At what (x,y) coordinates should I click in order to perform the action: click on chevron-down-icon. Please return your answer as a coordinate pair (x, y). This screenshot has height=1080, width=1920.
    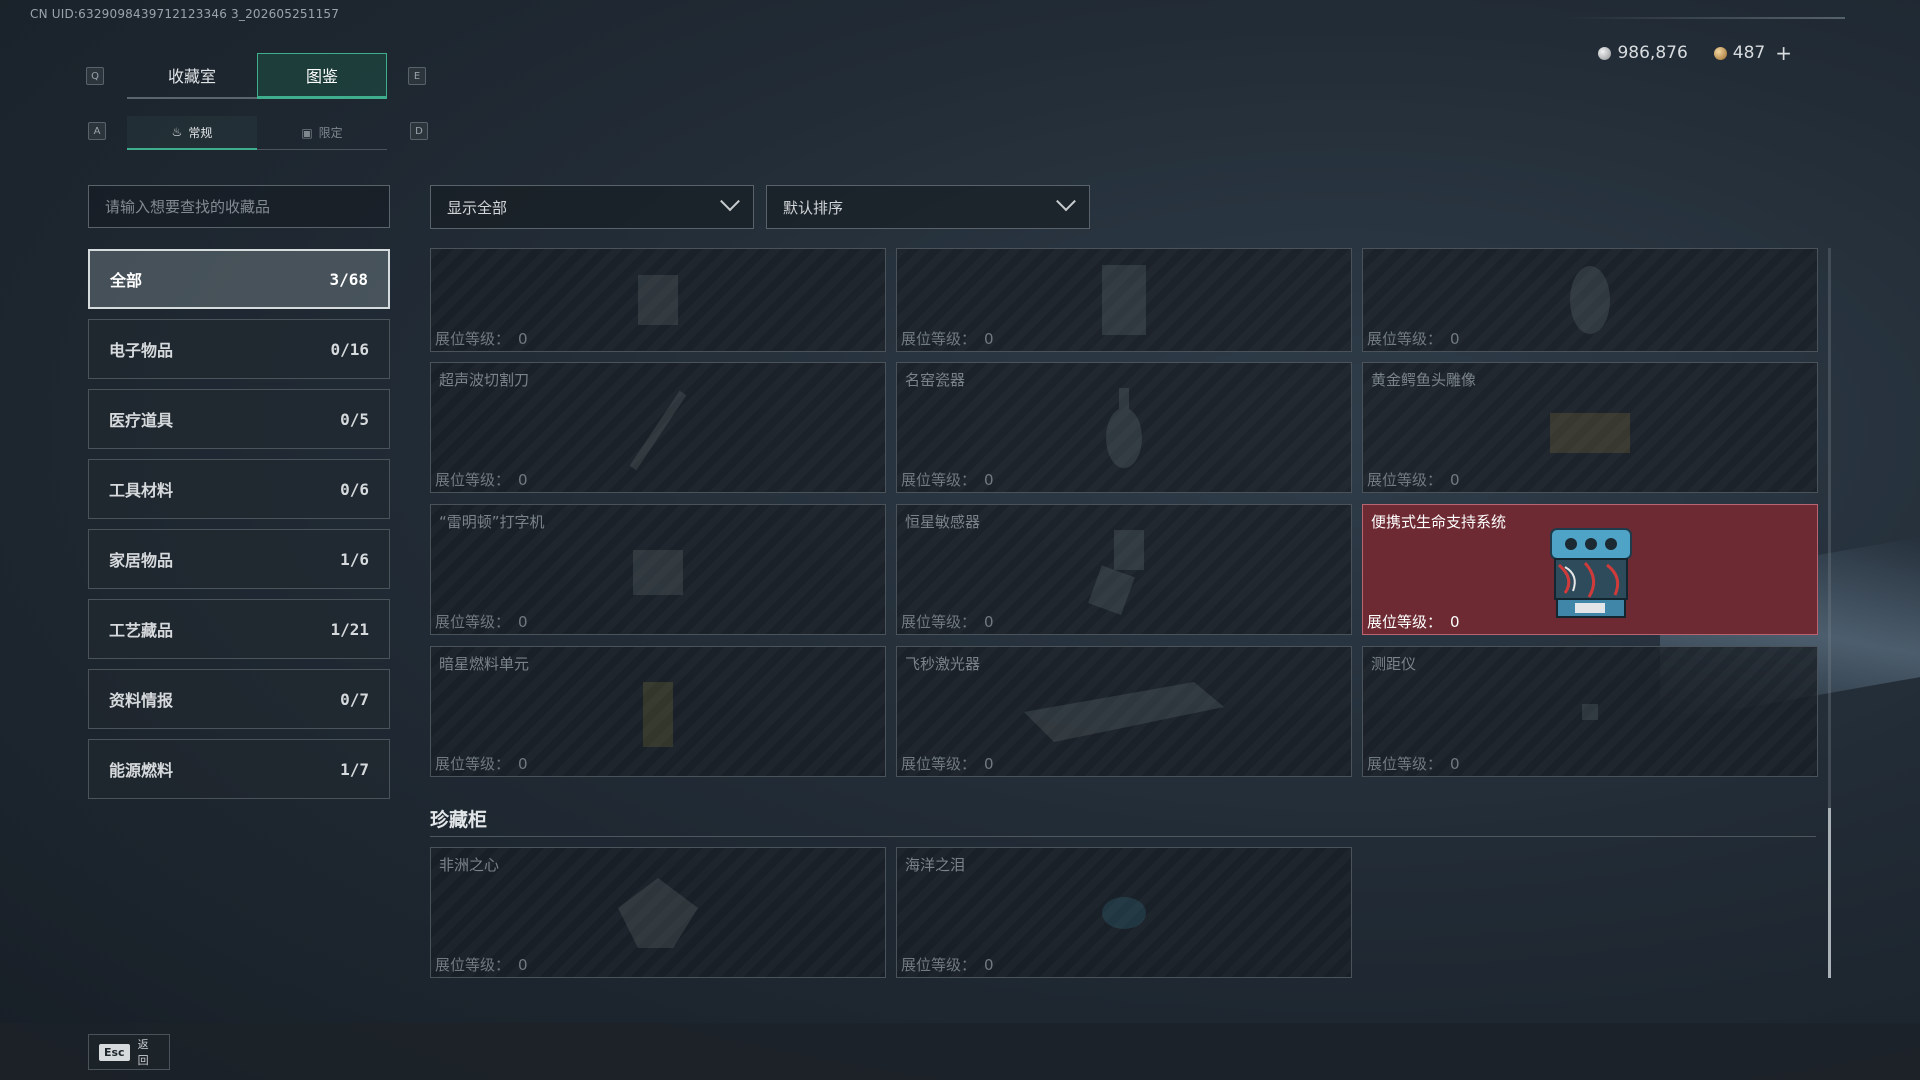
    Looking at the image, I should click on (1066, 201).